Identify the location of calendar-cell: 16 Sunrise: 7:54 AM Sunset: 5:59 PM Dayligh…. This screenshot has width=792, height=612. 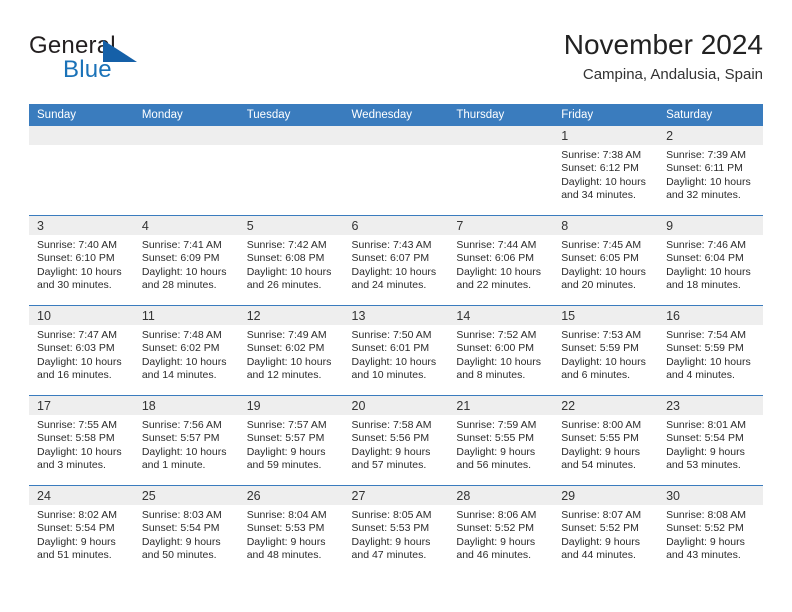
(710, 350).